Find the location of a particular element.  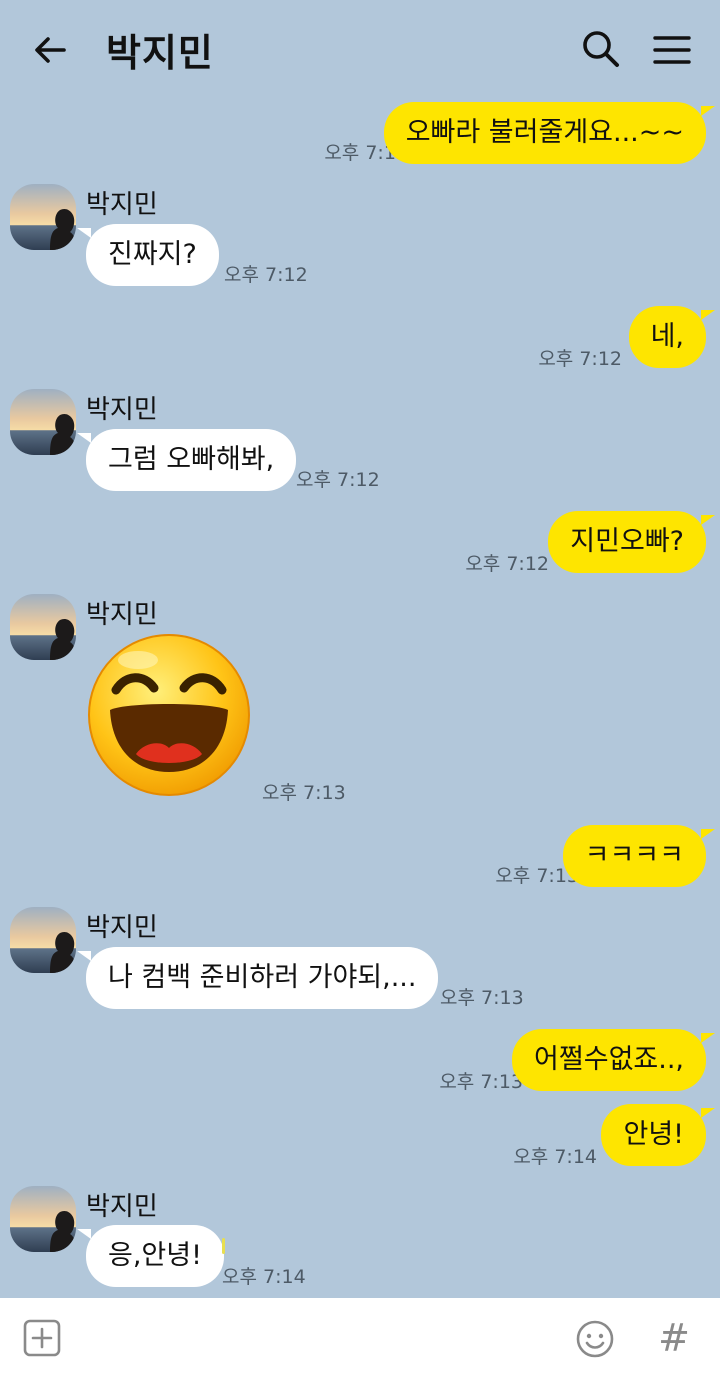

message-row-incoming: 박지민 진짜지? 오후 7:12 is located at coordinates (360, 235).